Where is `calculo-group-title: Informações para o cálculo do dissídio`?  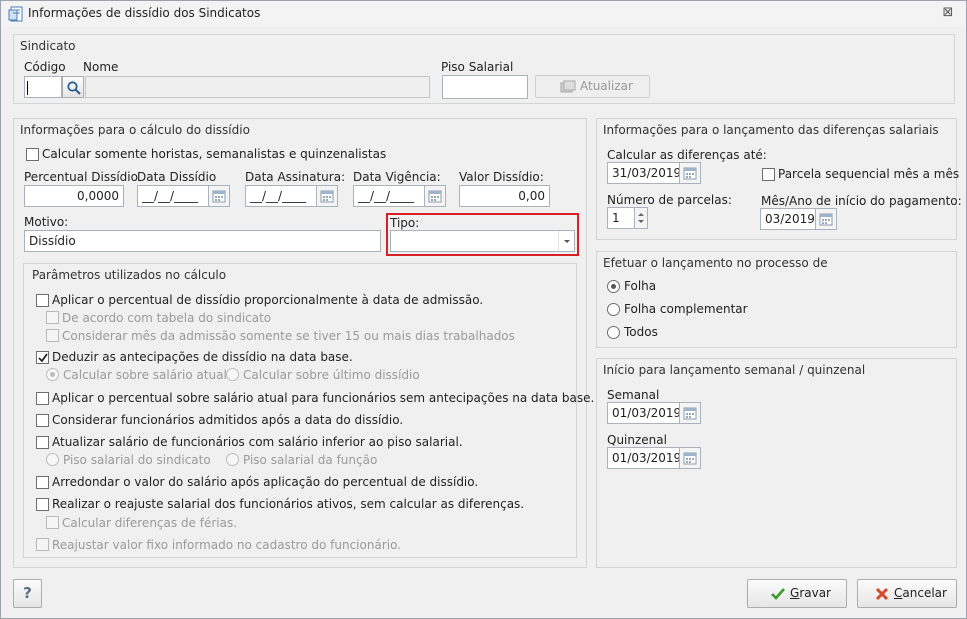
calculo-group-title: Informações para o cálculo do dissídio is located at coordinates (135, 130).